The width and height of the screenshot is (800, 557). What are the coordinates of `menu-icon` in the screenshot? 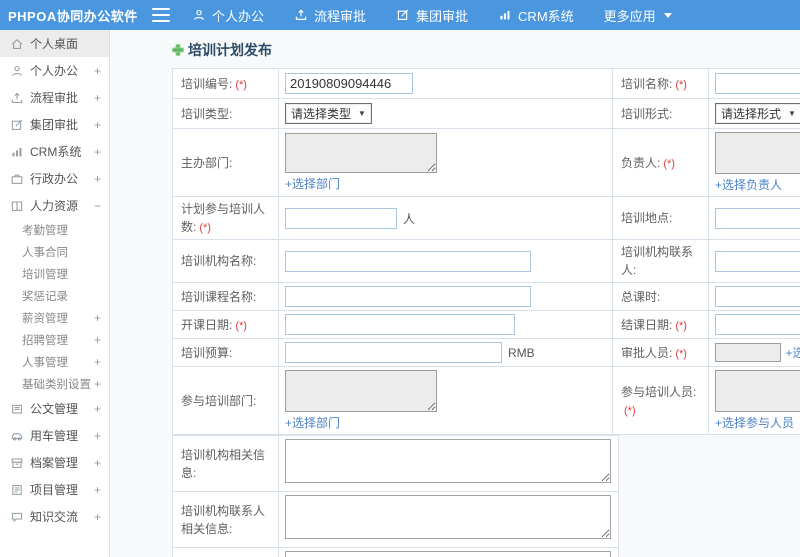 It's located at (161, 15).